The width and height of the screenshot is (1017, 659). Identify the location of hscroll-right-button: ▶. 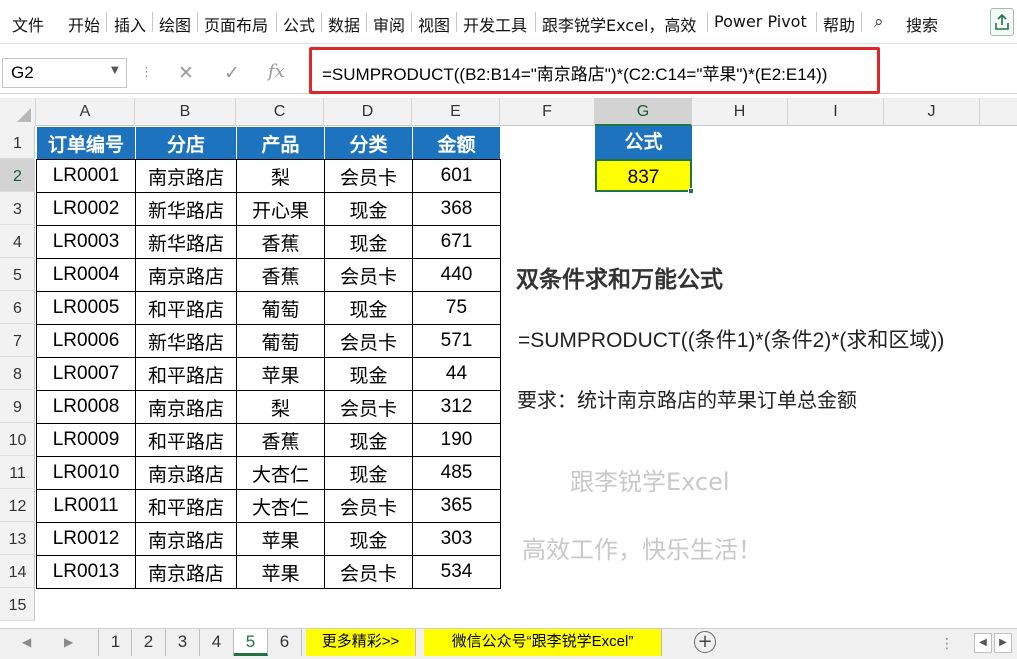
(1003, 643).